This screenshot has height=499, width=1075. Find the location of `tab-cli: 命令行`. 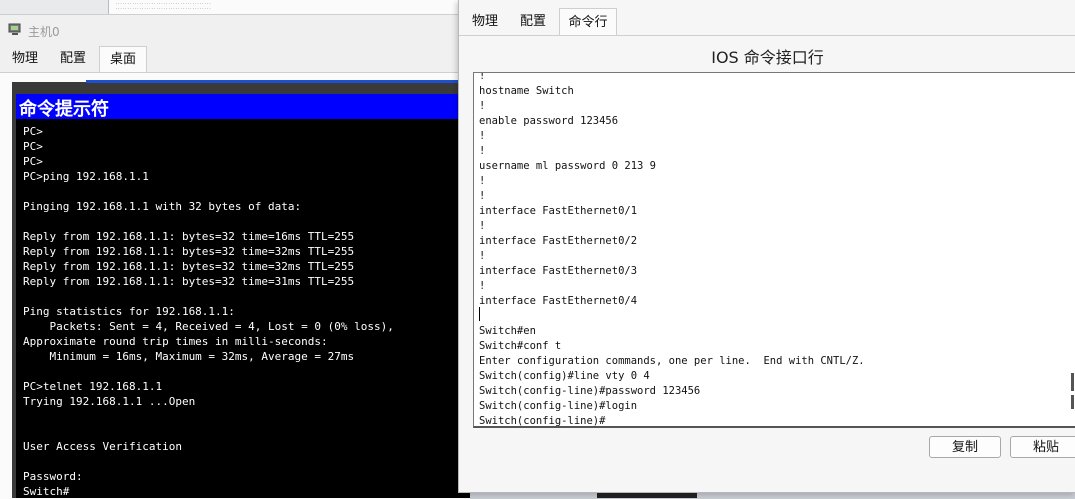

tab-cli: 命令行 is located at coordinates (588, 21).